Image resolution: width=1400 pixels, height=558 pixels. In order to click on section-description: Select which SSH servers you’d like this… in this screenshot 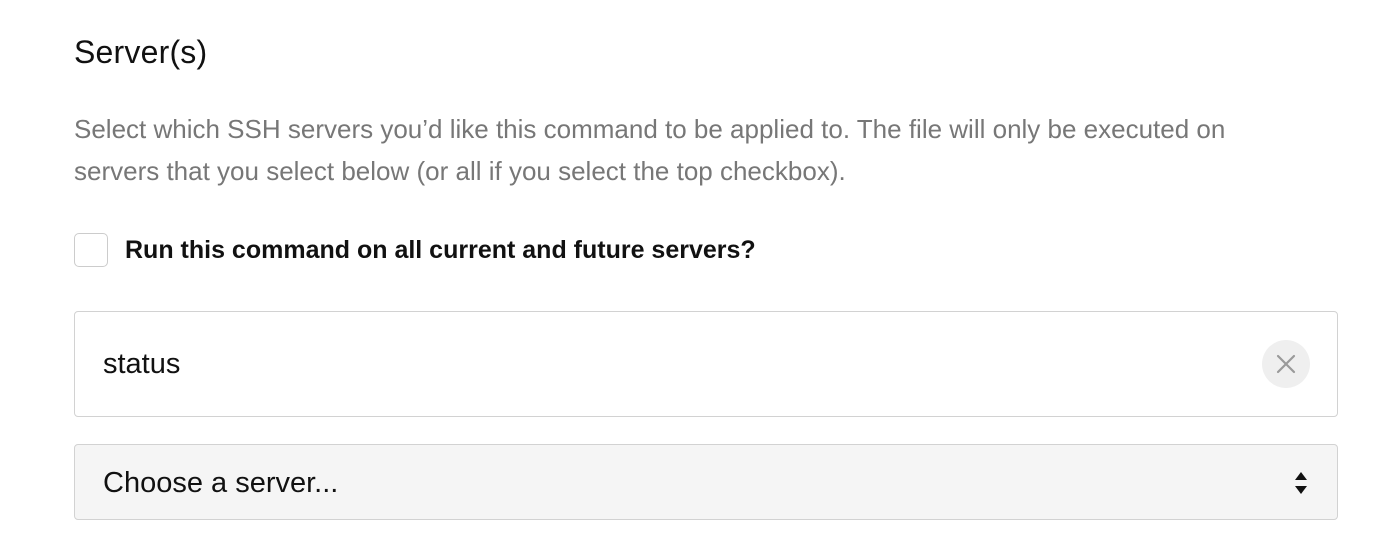, I will do `click(650, 150)`.